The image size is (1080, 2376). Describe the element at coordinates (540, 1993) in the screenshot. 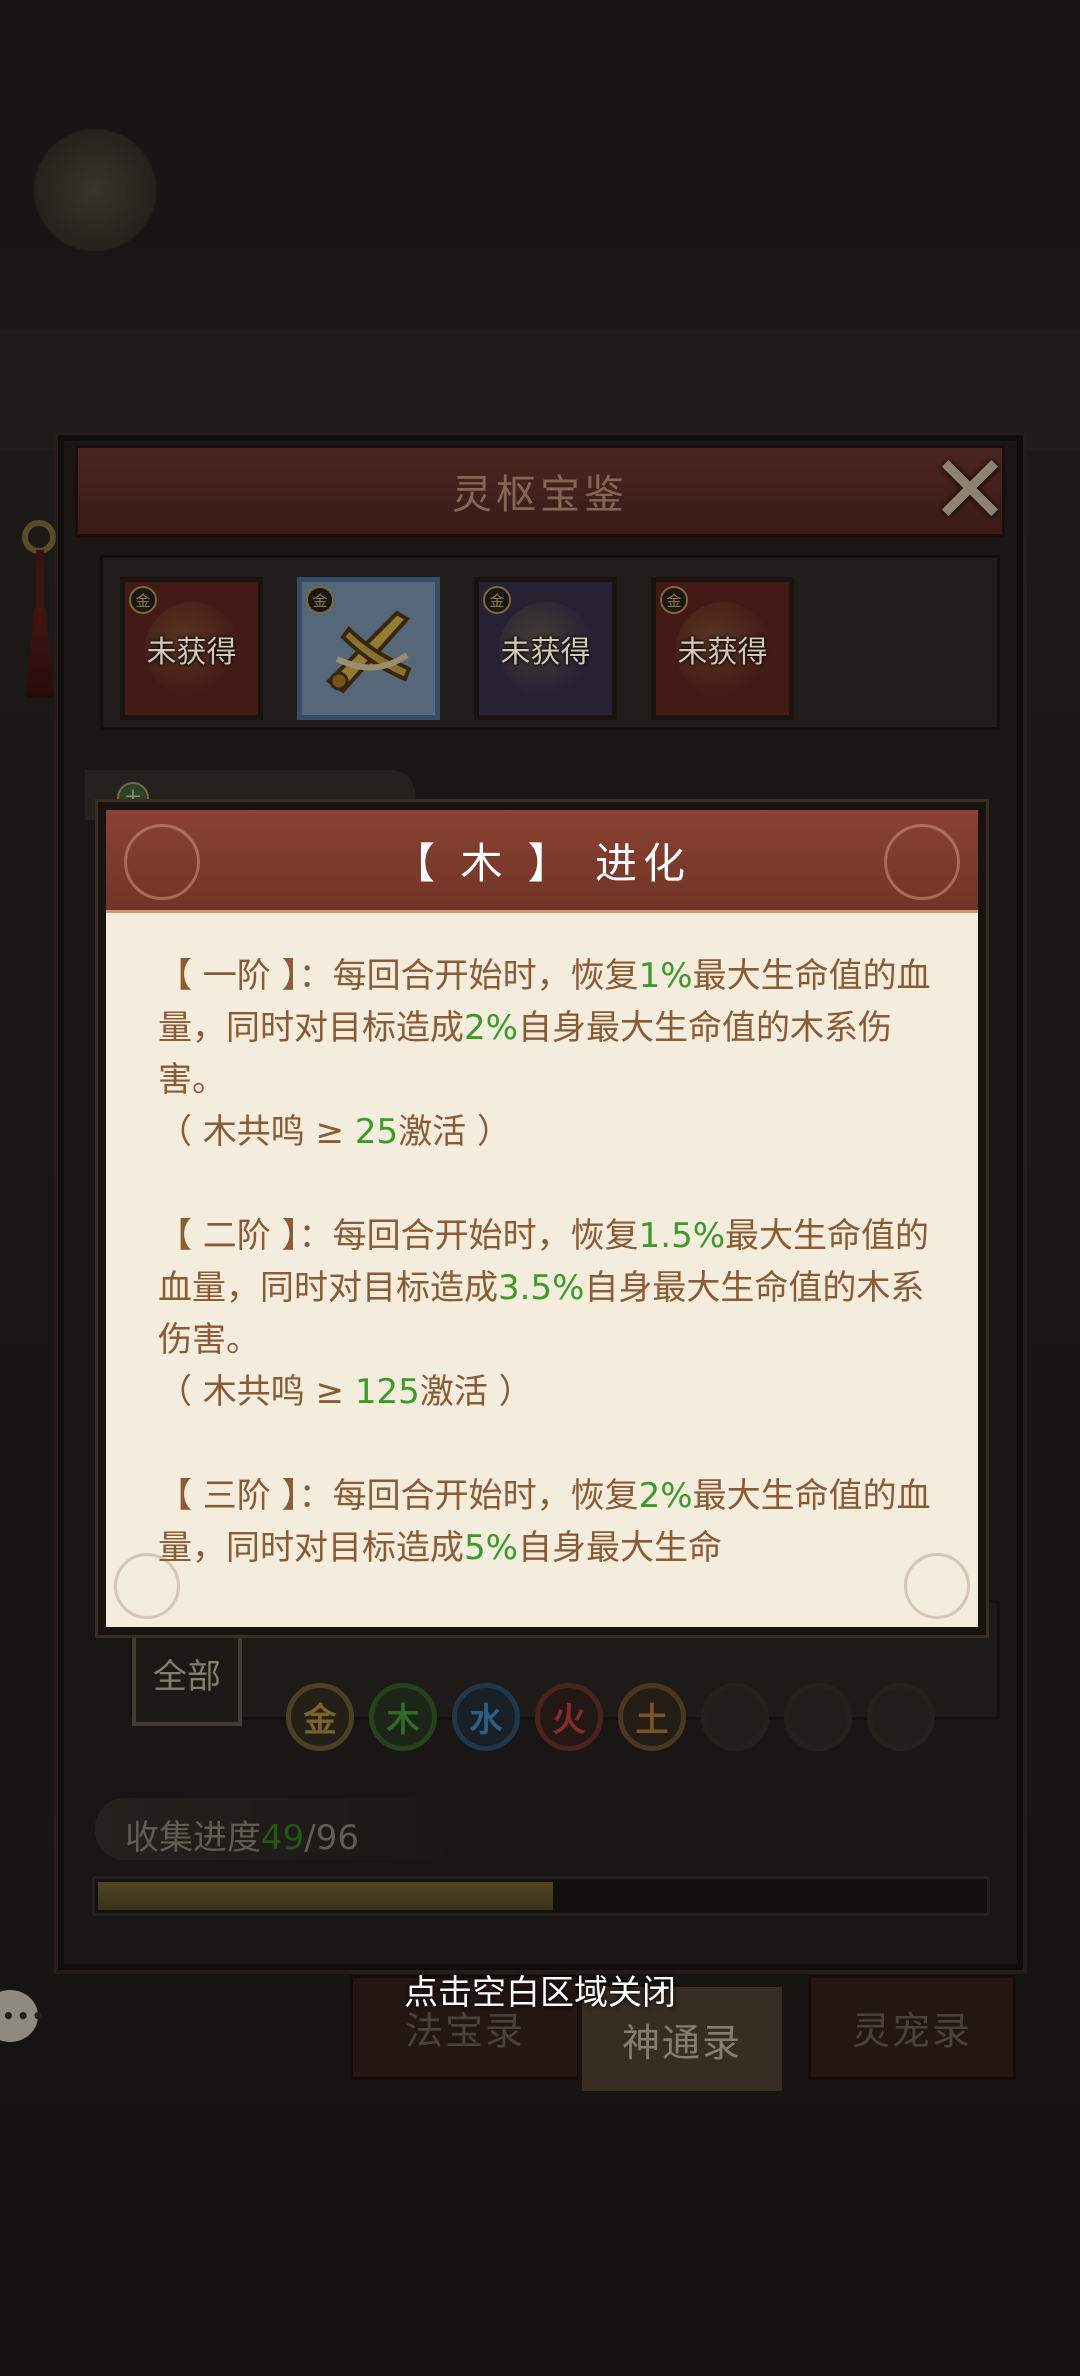

I see `tap-to-close-hint: 点击空白区域关闭` at that location.